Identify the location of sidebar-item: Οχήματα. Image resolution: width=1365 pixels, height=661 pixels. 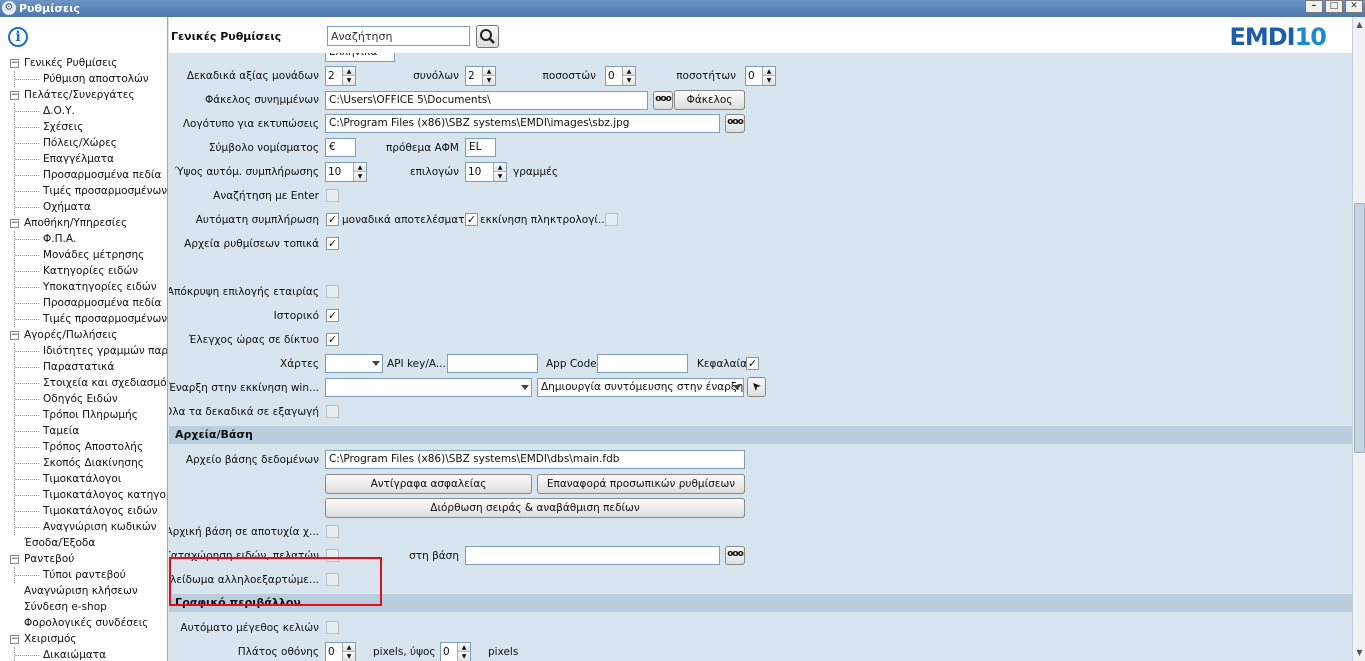
(83, 207).